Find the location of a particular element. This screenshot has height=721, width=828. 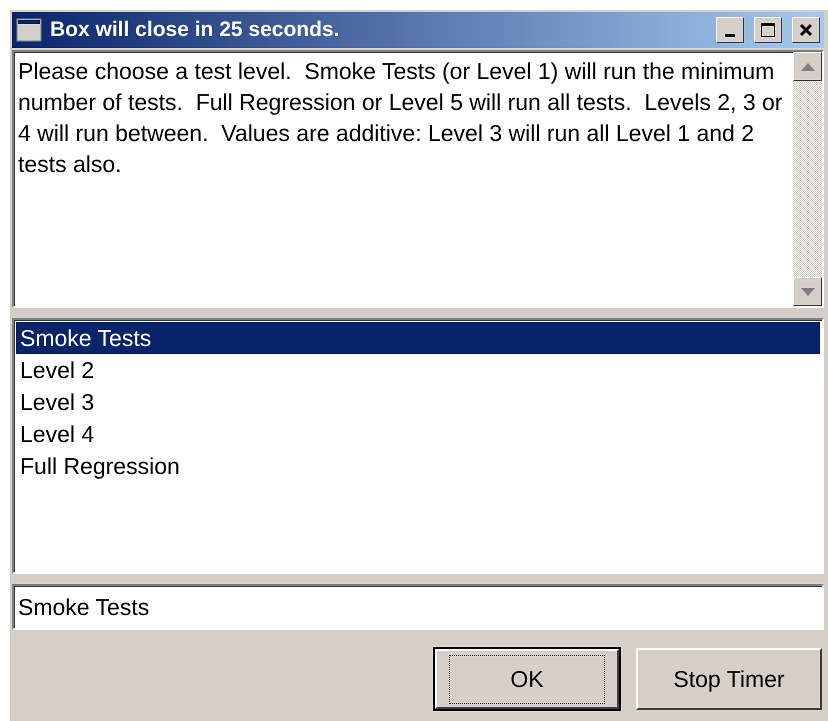

scroll-down-button is located at coordinates (807, 291).